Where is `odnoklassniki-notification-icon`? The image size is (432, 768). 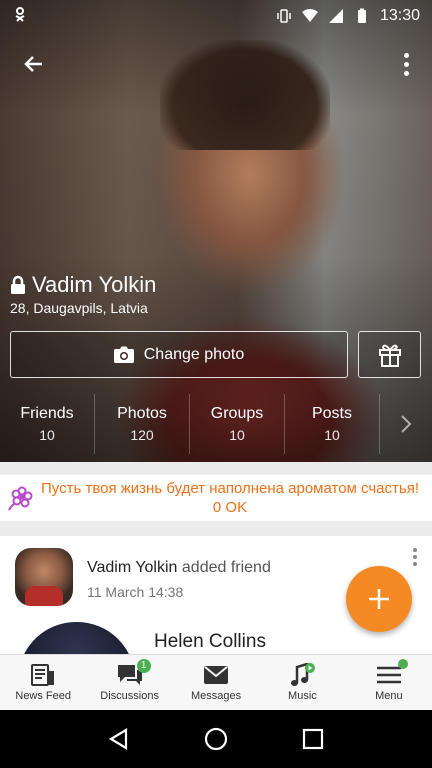 odnoklassniki-notification-icon is located at coordinates (144, 16).